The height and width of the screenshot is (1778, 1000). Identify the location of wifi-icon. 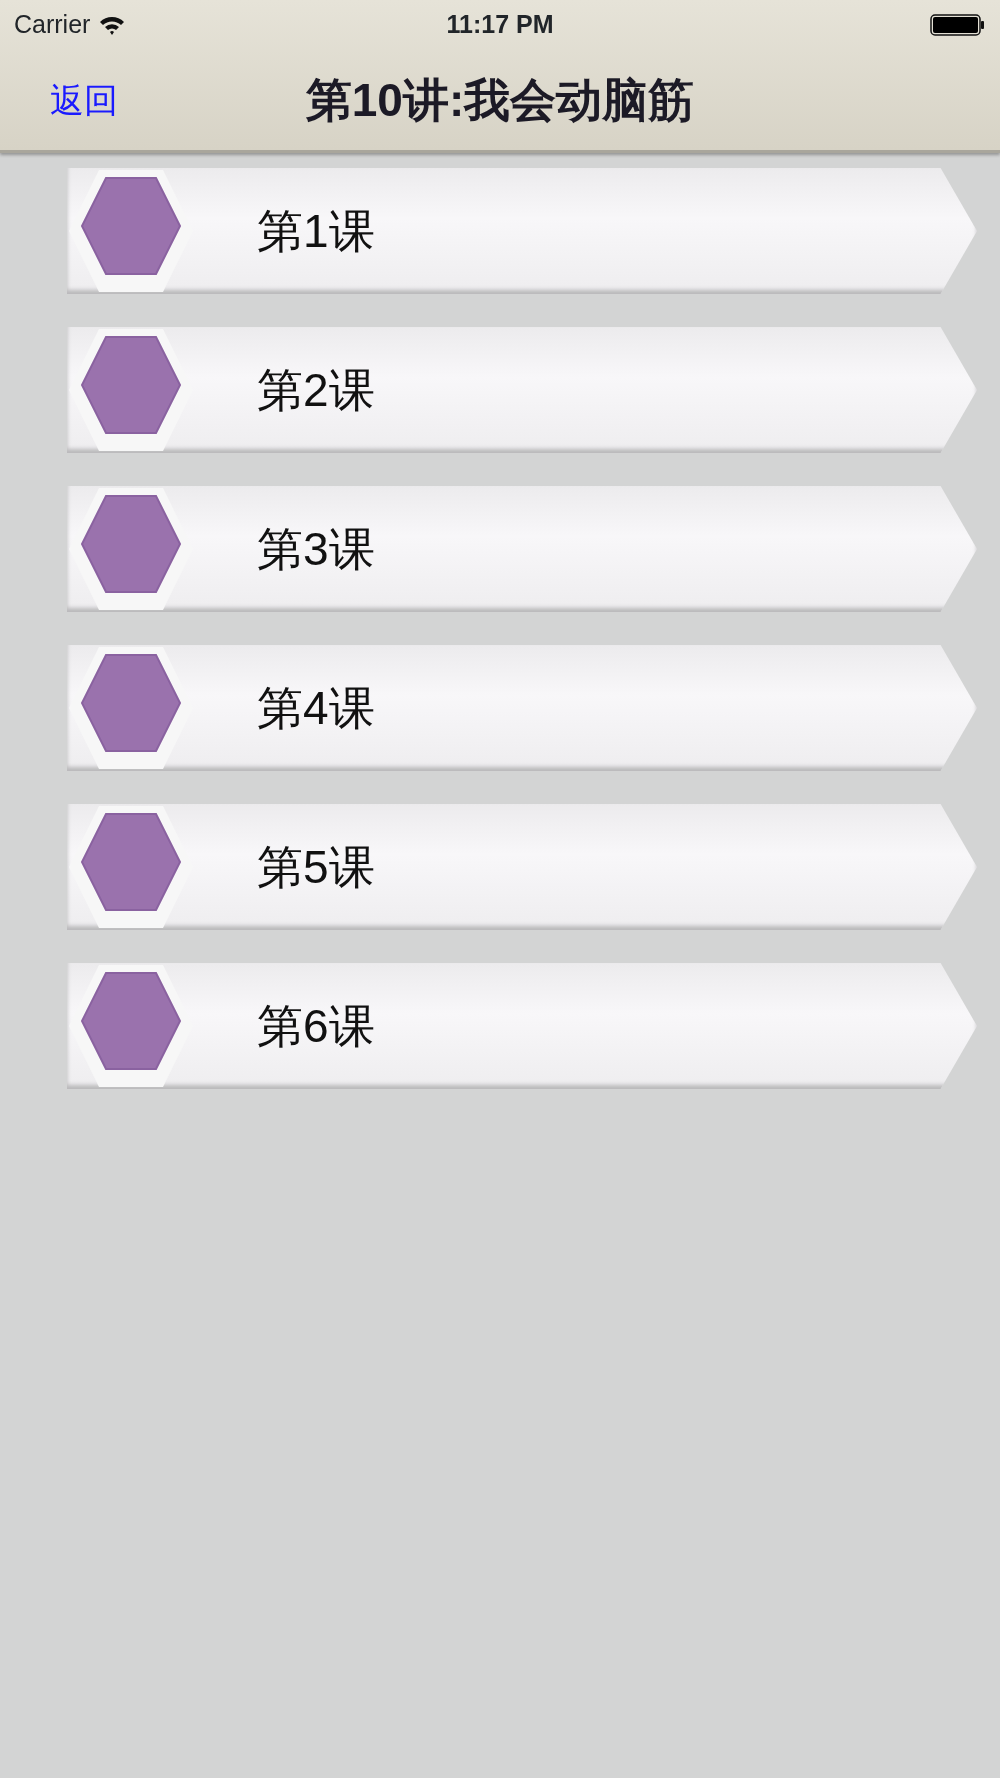
(112, 25).